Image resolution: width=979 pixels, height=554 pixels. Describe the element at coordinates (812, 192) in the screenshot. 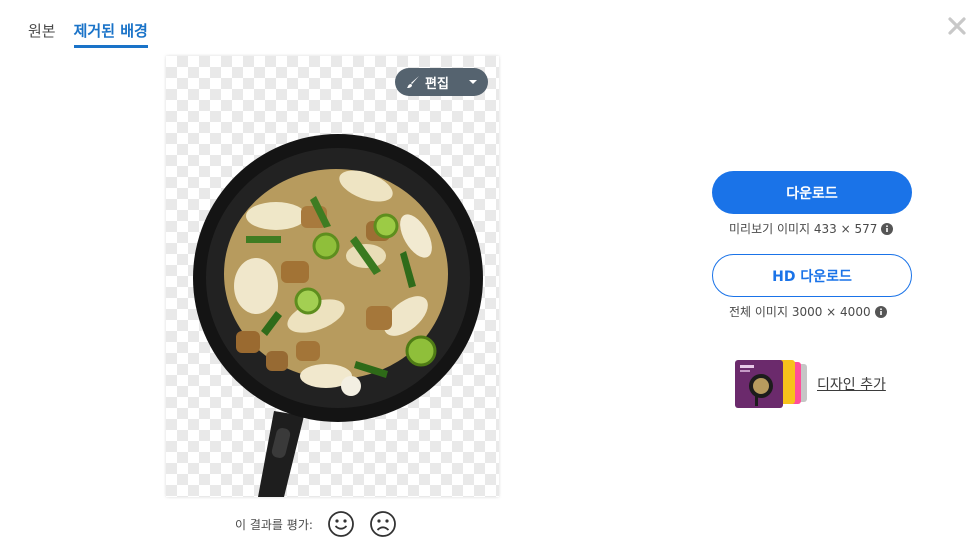

I see `download-button: 다운로드` at that location.